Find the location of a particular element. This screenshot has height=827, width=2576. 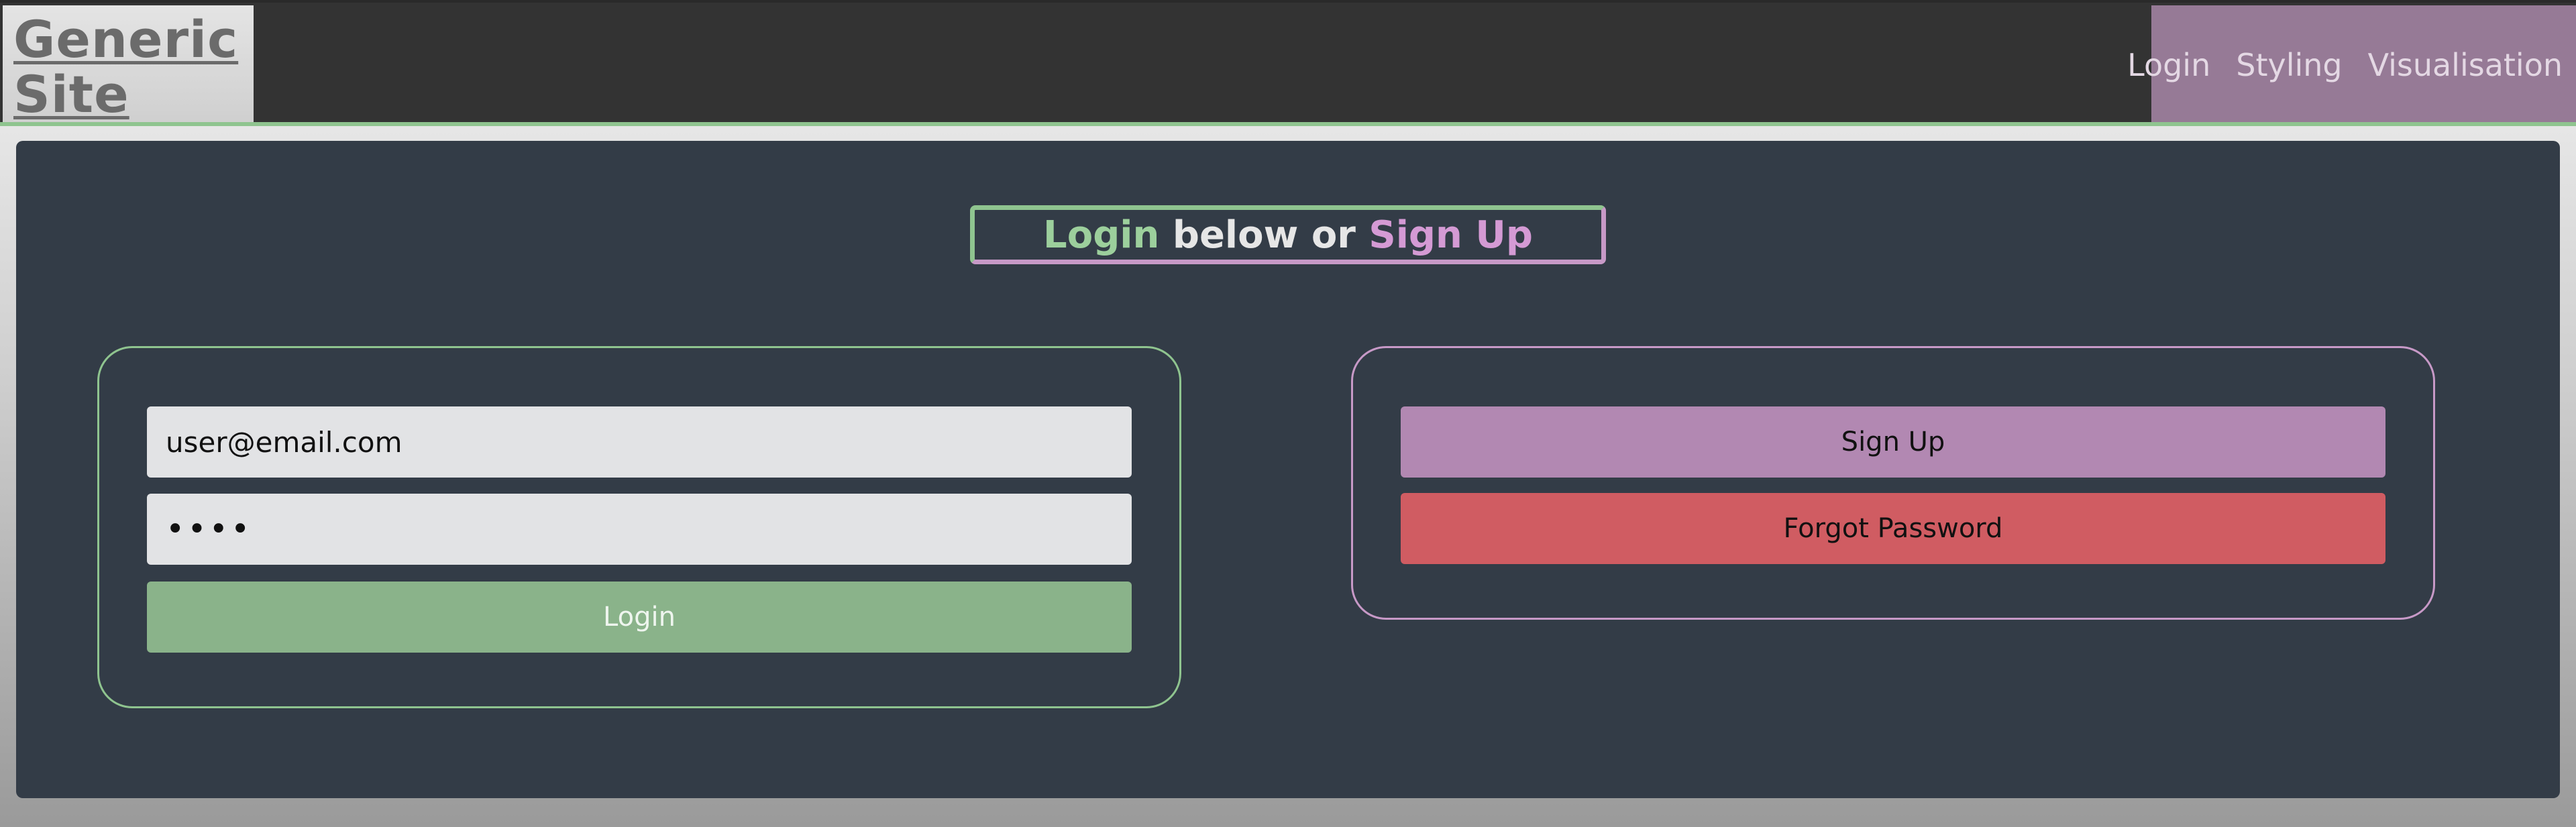

title-signup-text: Sign Up is located at coordinates (1450, 235).